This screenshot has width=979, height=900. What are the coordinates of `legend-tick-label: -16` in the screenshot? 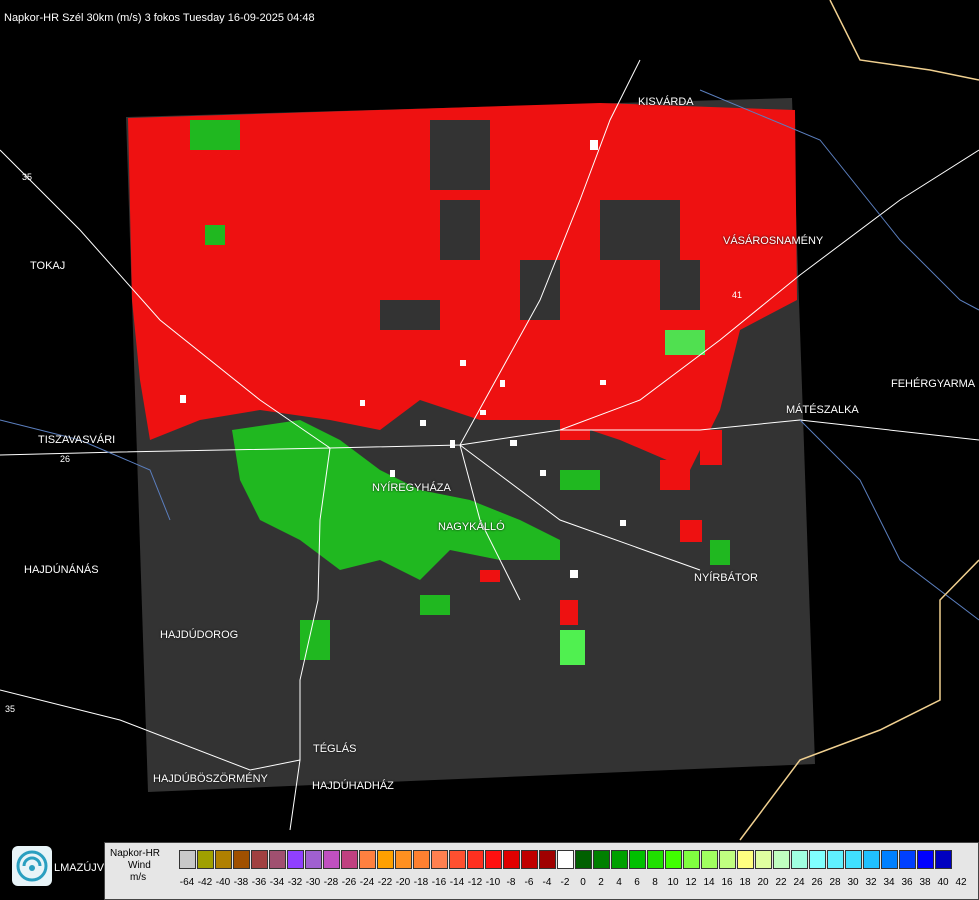 It's located at (439, 882).